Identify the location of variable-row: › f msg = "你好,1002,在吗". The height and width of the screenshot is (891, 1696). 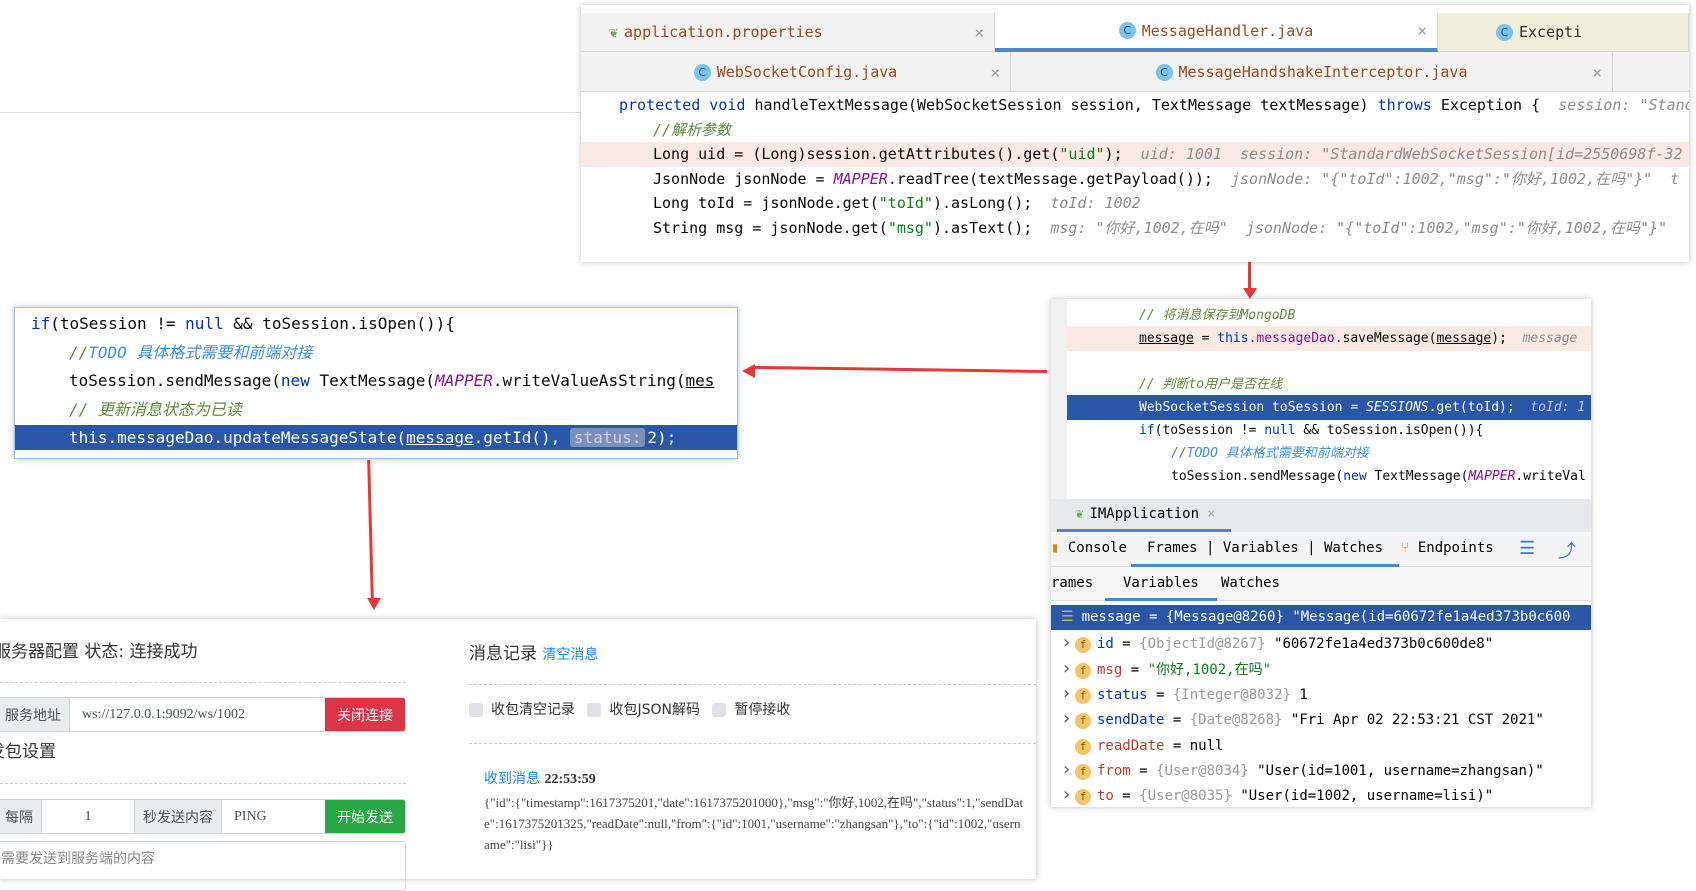
(1321, 668).